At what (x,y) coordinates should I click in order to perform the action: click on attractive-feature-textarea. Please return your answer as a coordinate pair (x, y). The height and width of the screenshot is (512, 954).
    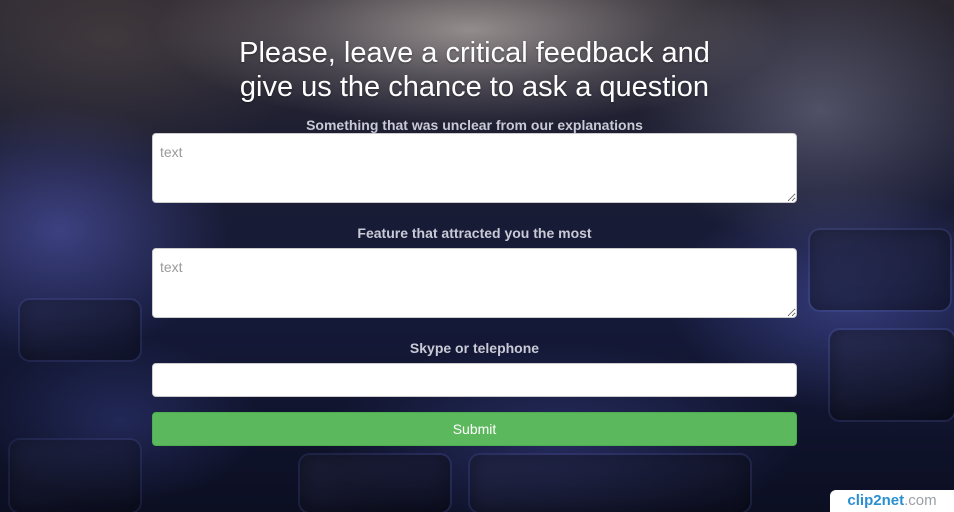
    Looking at the image, I should click on (474, 283).